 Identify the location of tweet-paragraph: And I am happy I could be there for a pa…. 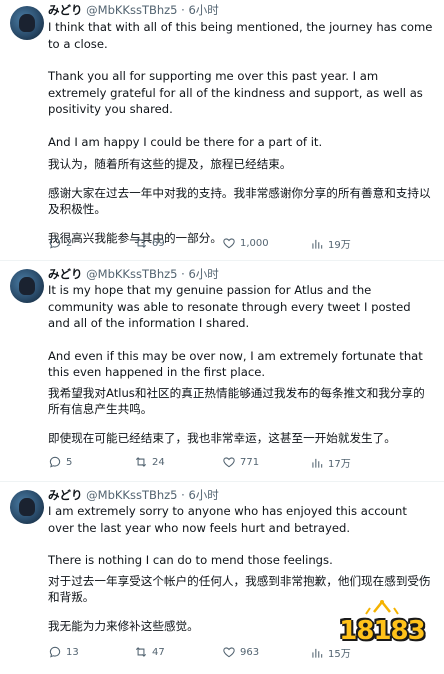
(185, 141).